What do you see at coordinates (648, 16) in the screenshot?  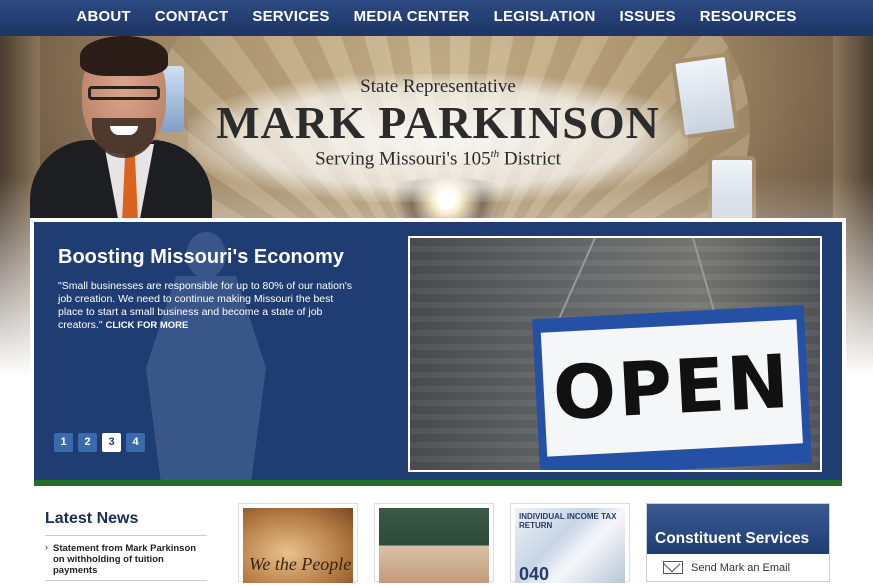 I see `nav-issues: ISSUES` at bounding box center [648, 16].